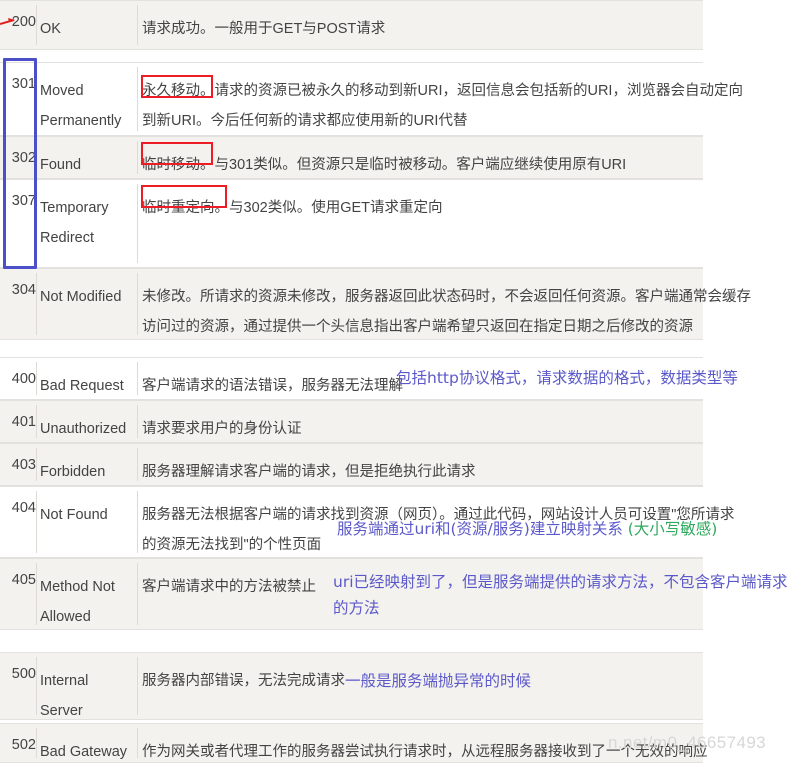 This screenshot has width=805, height=767. I want to click on red-arrow-icon, so click(7, 21).